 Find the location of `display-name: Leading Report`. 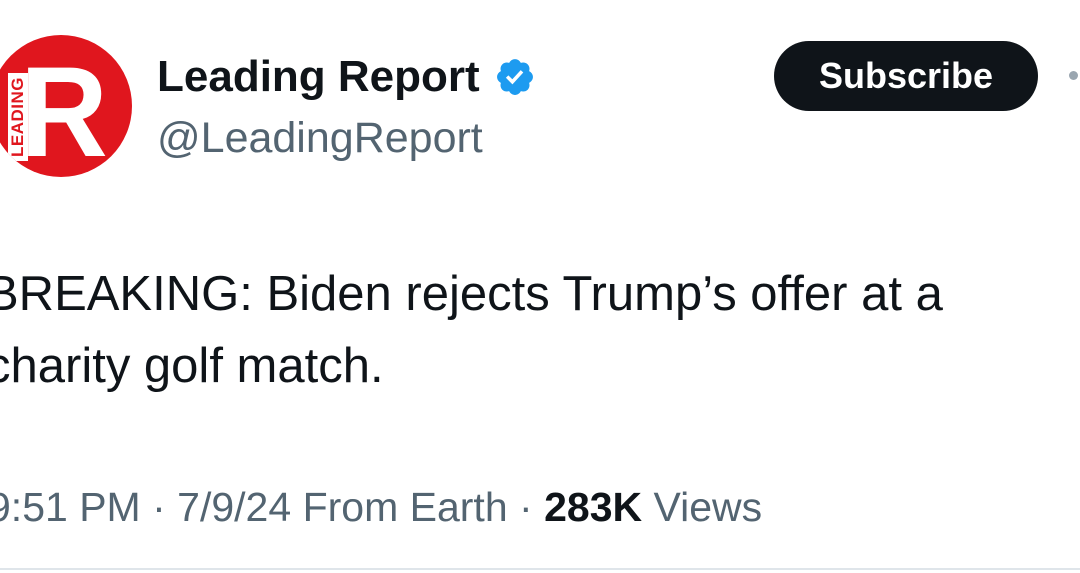

display-name: Leading Report is located at coordinates (318, 77).